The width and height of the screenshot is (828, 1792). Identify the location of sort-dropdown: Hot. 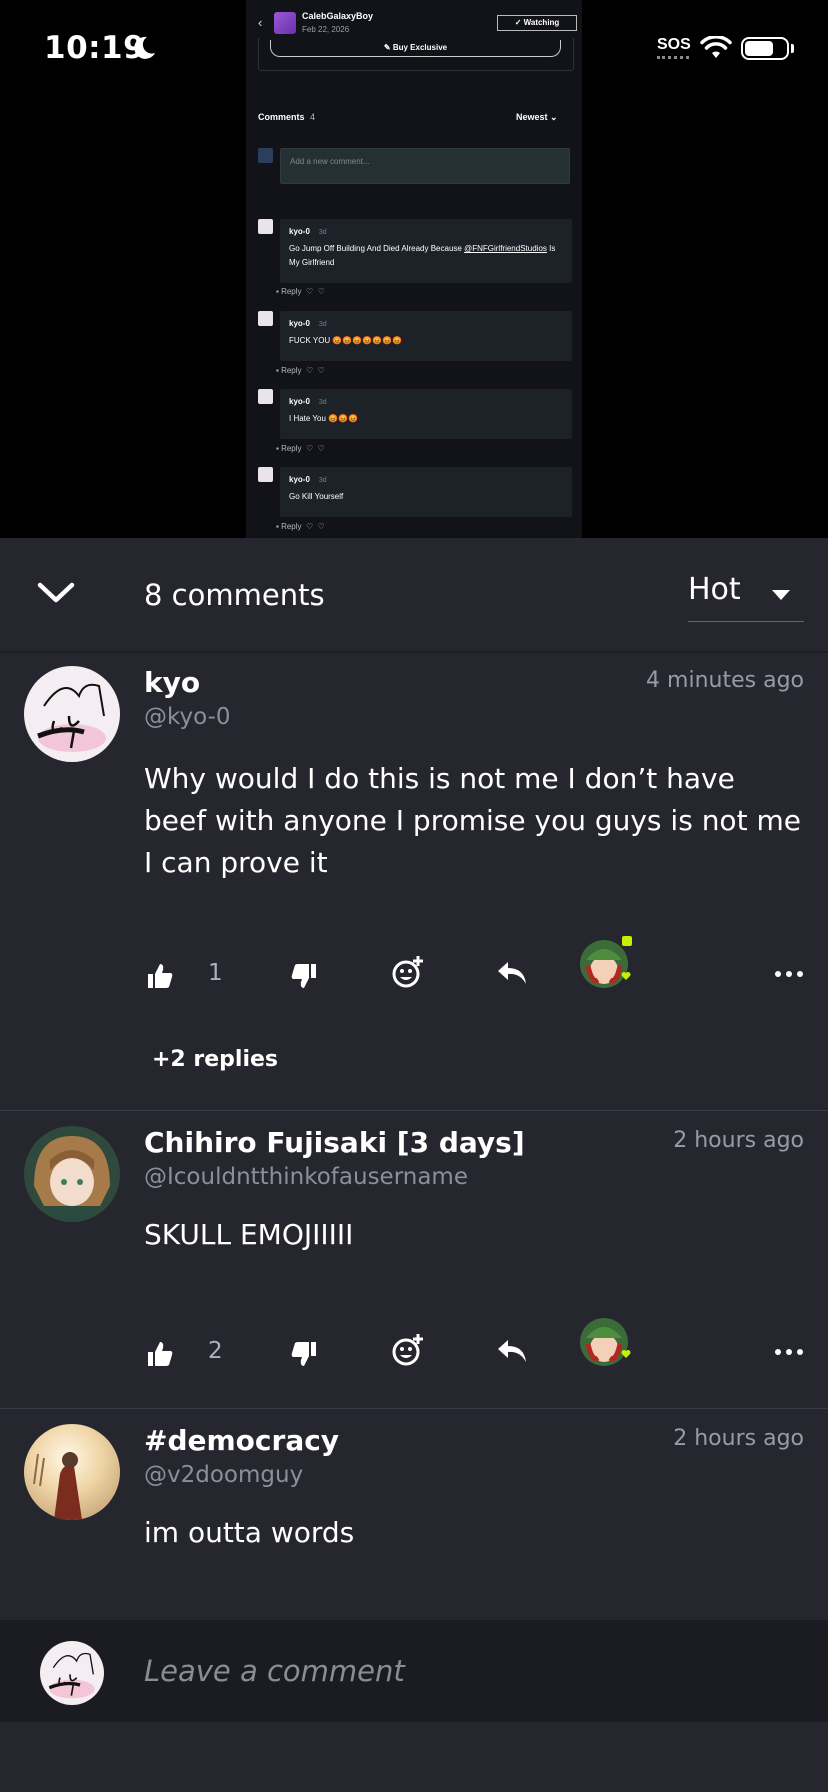
(746, 593).